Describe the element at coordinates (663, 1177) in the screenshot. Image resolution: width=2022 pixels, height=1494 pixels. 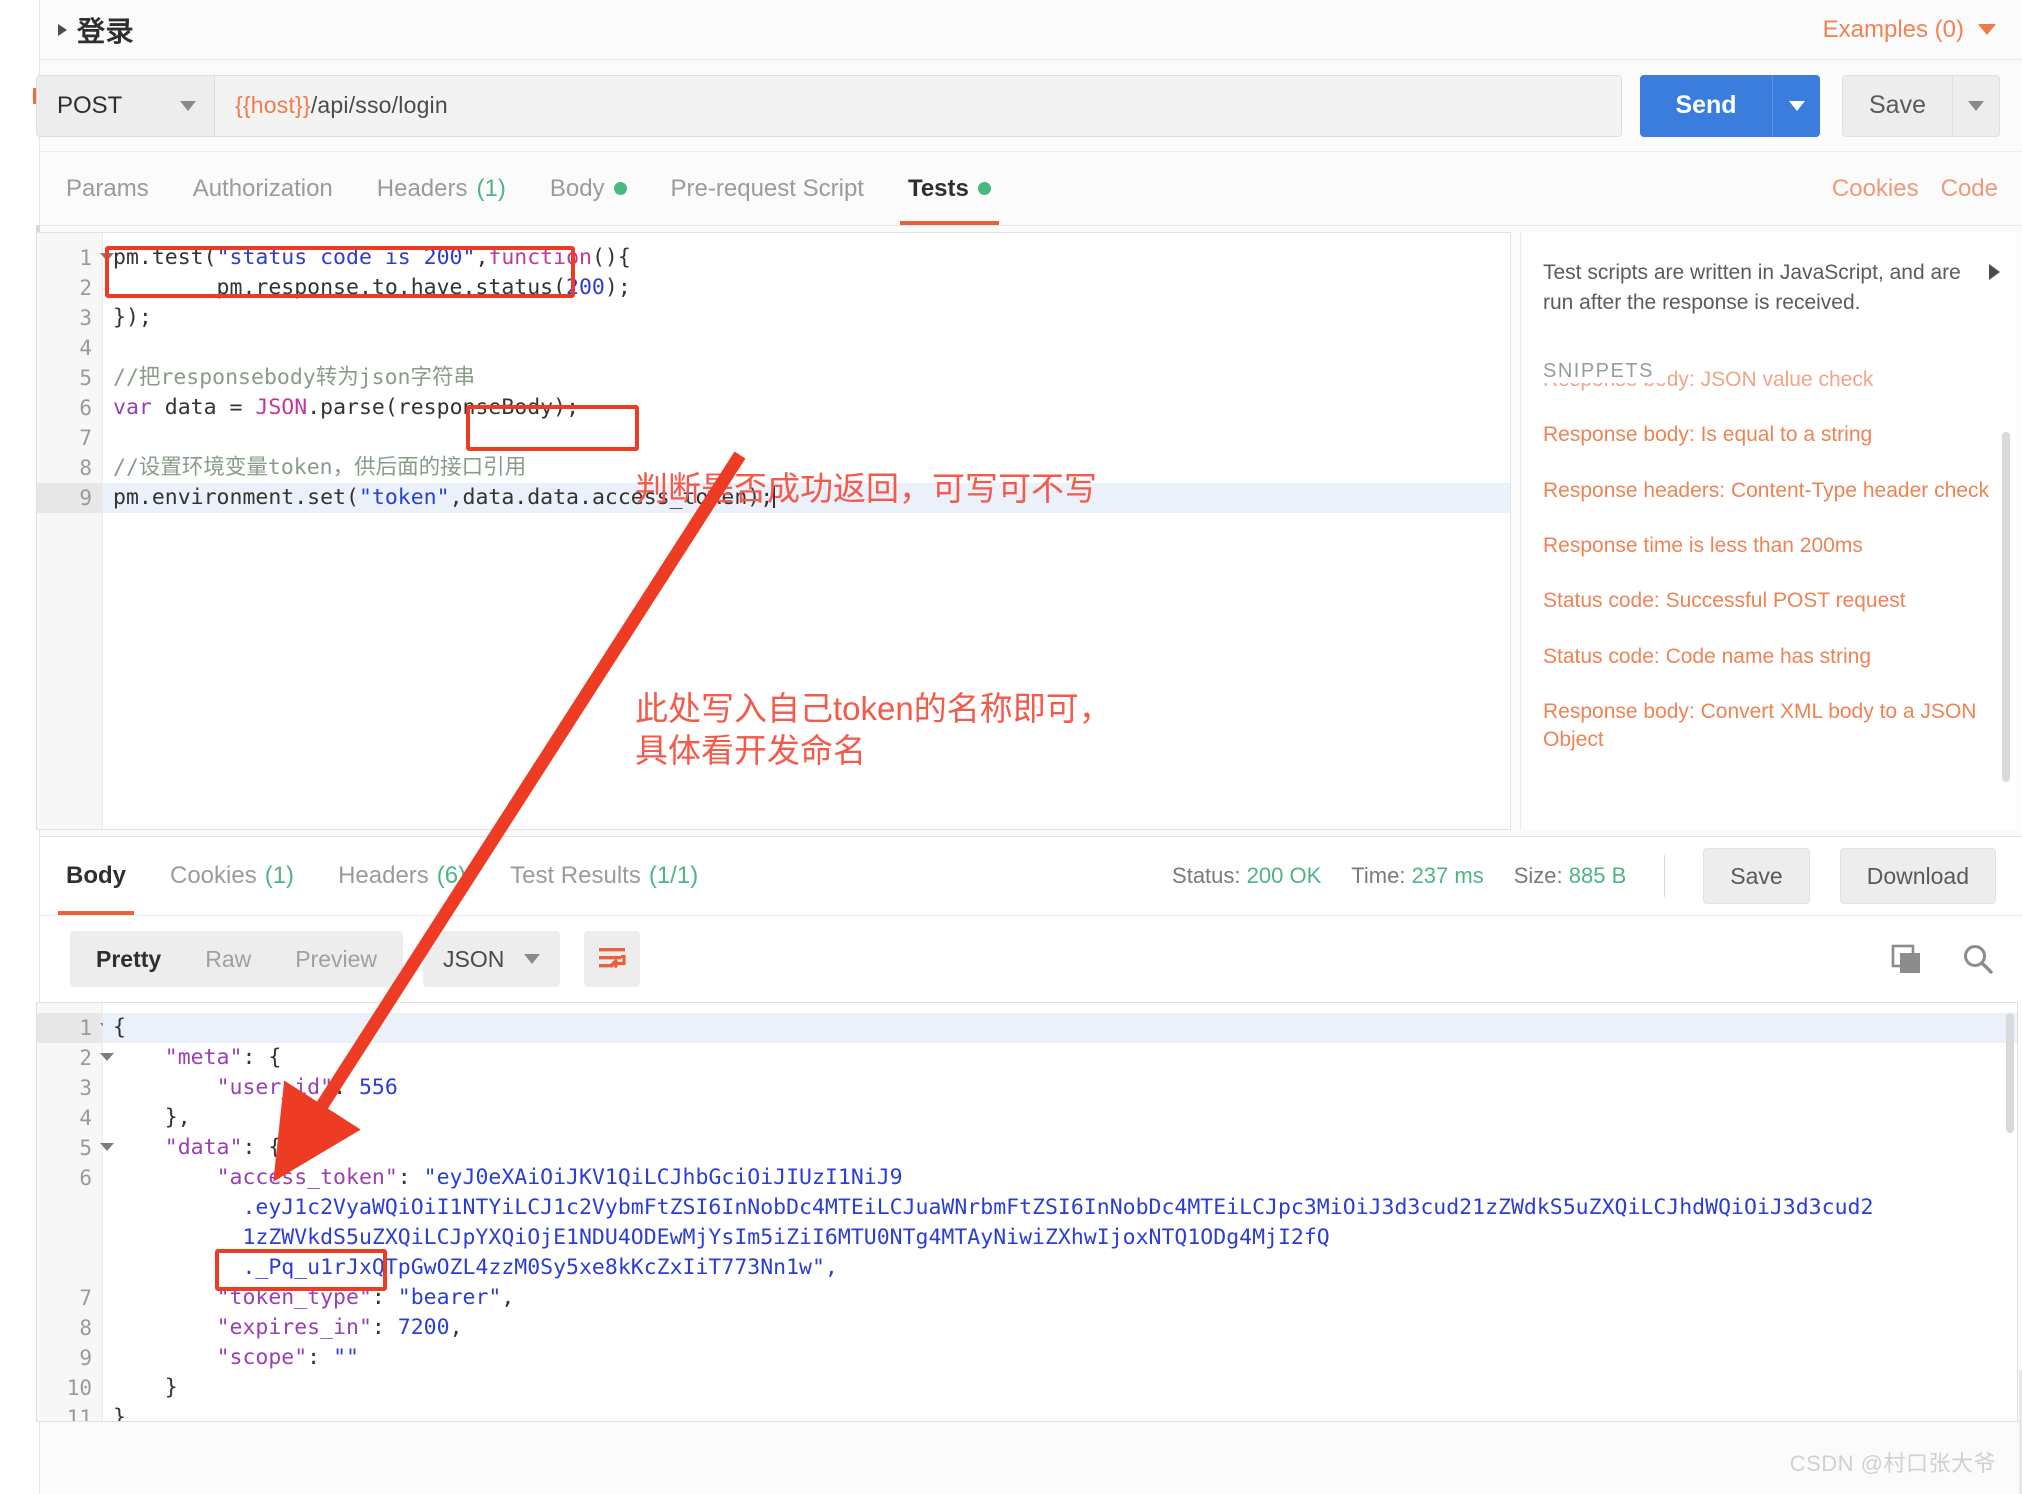
I see `code-token: "eyJ0eXAiOiJKV1QiLCJhbGciOiJIUzI1NiJ9` at that location.